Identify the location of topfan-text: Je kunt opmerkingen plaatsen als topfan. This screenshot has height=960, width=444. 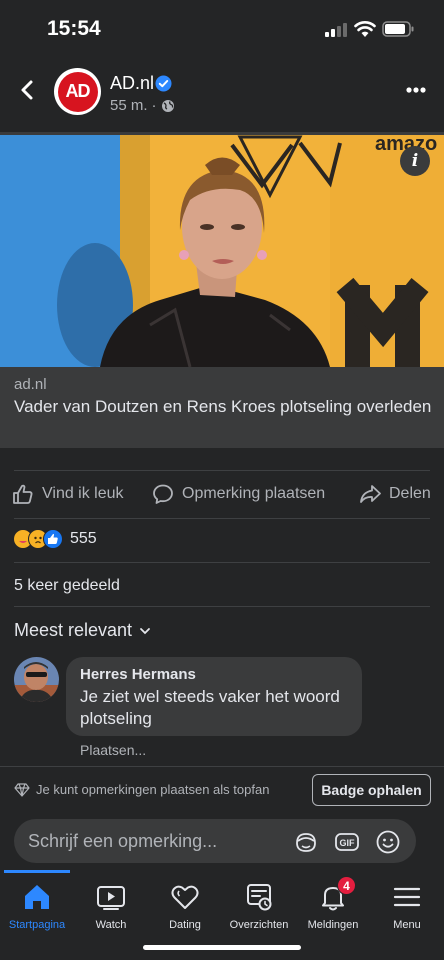
(153, 789).